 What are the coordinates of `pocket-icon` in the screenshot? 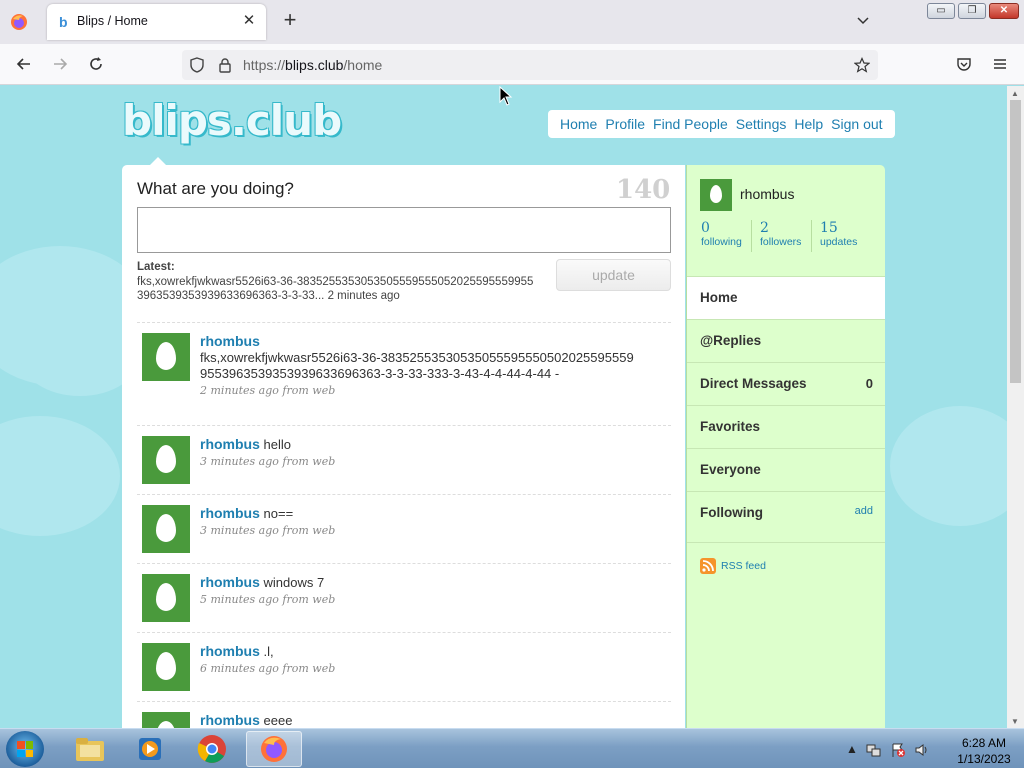 It's located at (964, 64).